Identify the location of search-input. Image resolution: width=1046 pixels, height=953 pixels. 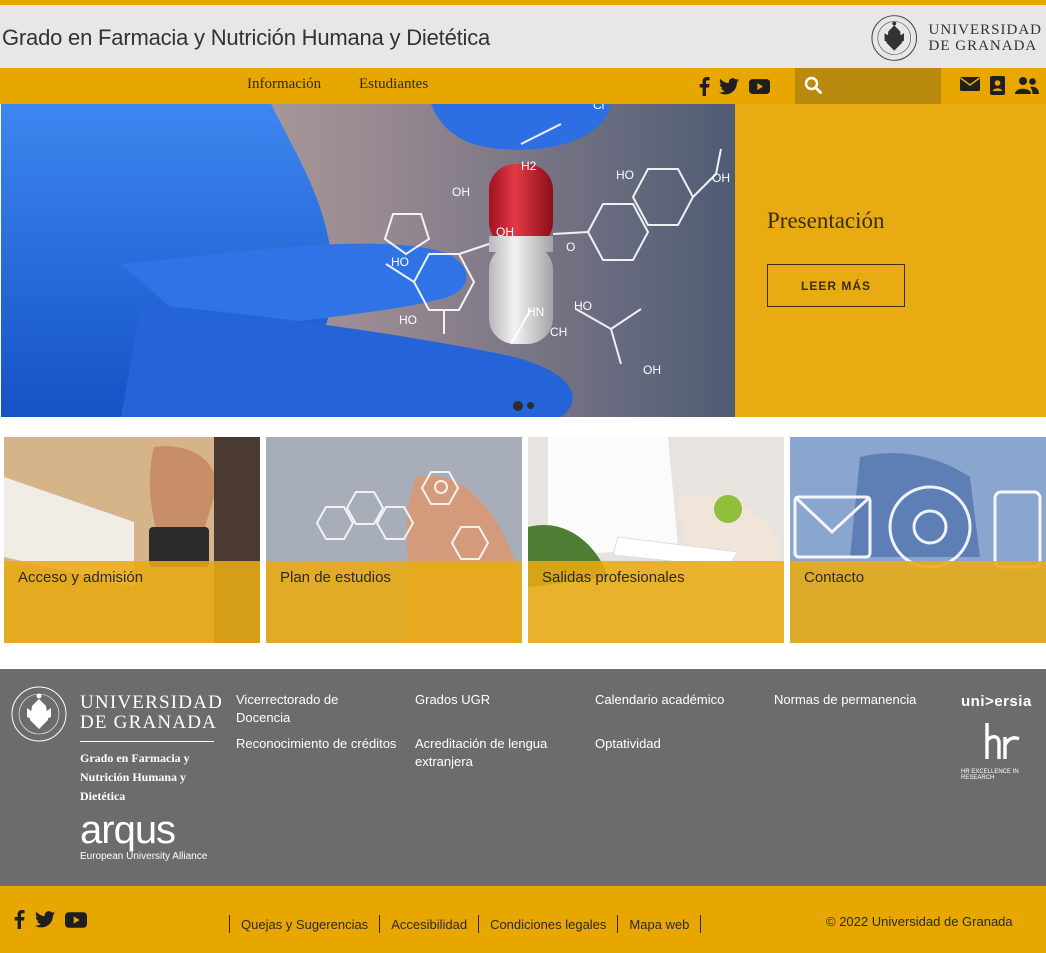
(881, 86).